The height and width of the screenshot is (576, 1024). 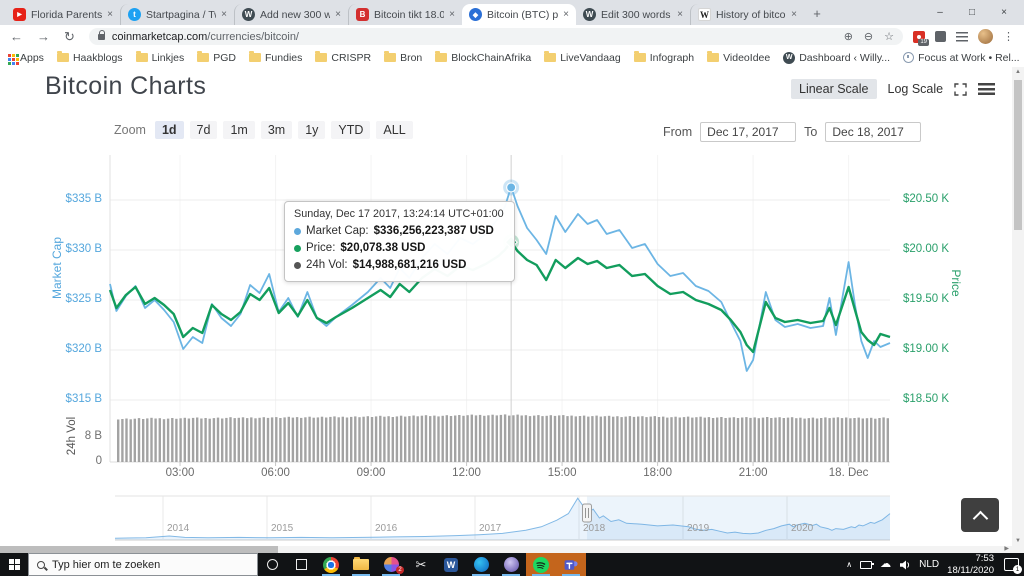 What do you see at coordinates (562, 473) in the screenshot?
I see `x-axis-label: 15:00` at bounding box center [562, 473].